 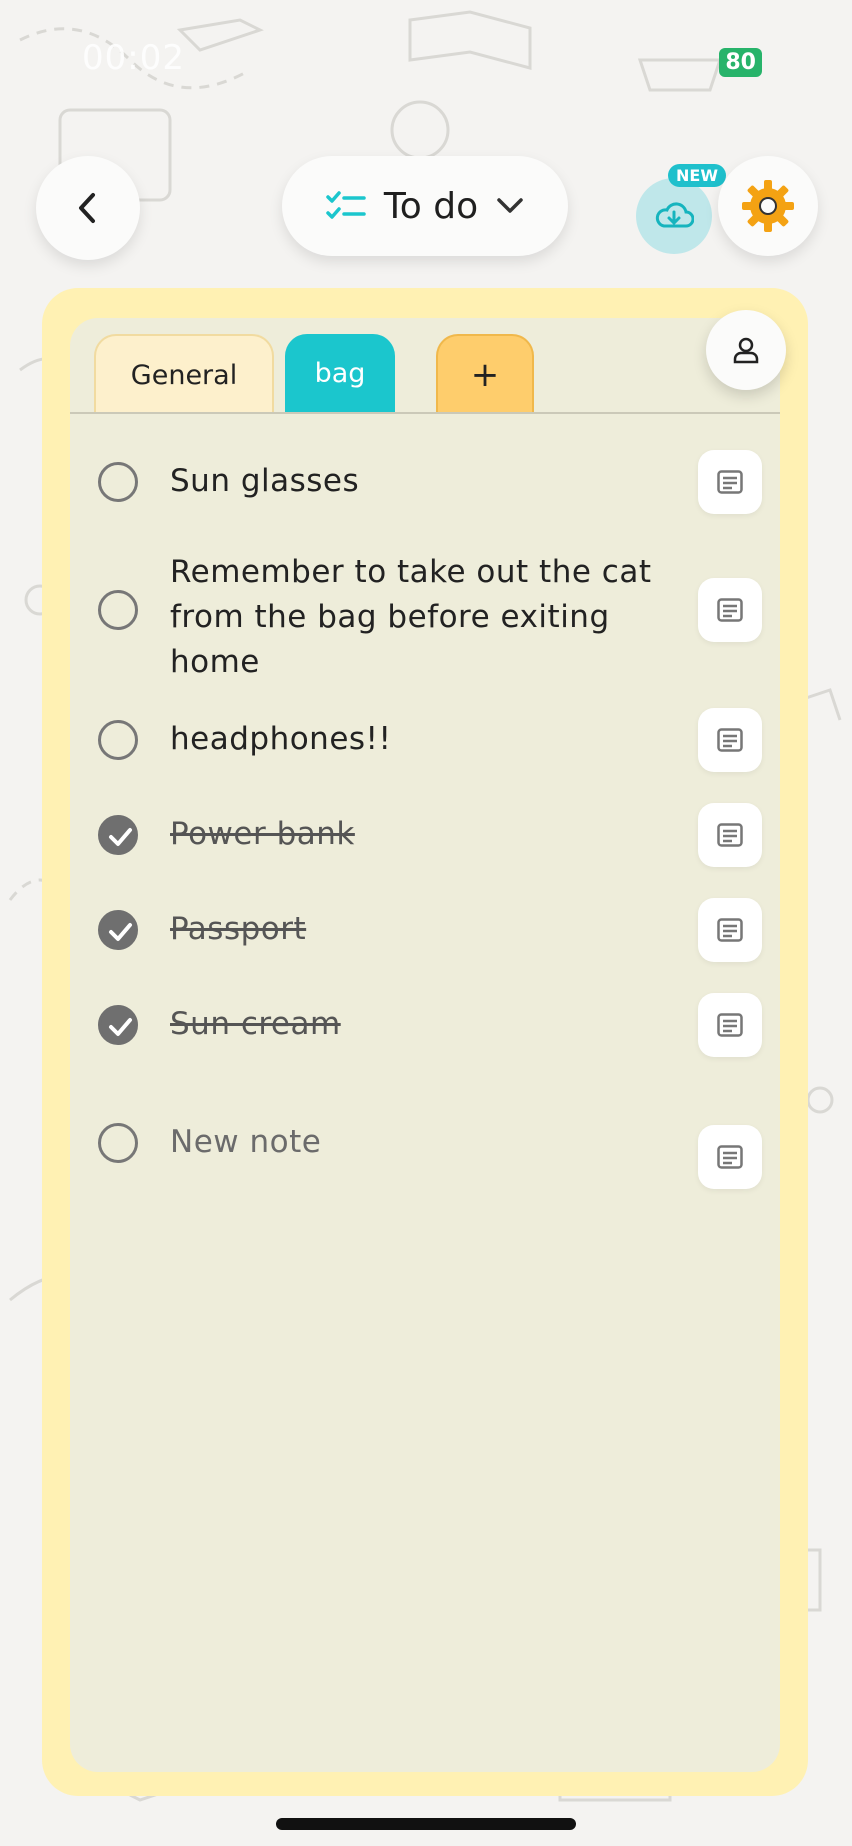 What do you see at coordinates (264, 481) in the screenshot?
I see `item-text: Sun glasses` at bounding box center [264, 481].